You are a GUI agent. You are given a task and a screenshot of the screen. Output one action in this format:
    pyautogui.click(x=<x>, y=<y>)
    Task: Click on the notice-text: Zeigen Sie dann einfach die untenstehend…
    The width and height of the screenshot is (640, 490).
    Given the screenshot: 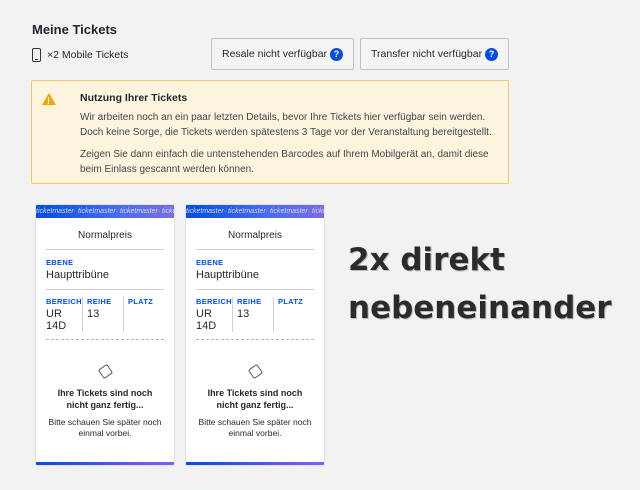 What is the action you would take?
    pyautogui.click(x=284, y=162)
    